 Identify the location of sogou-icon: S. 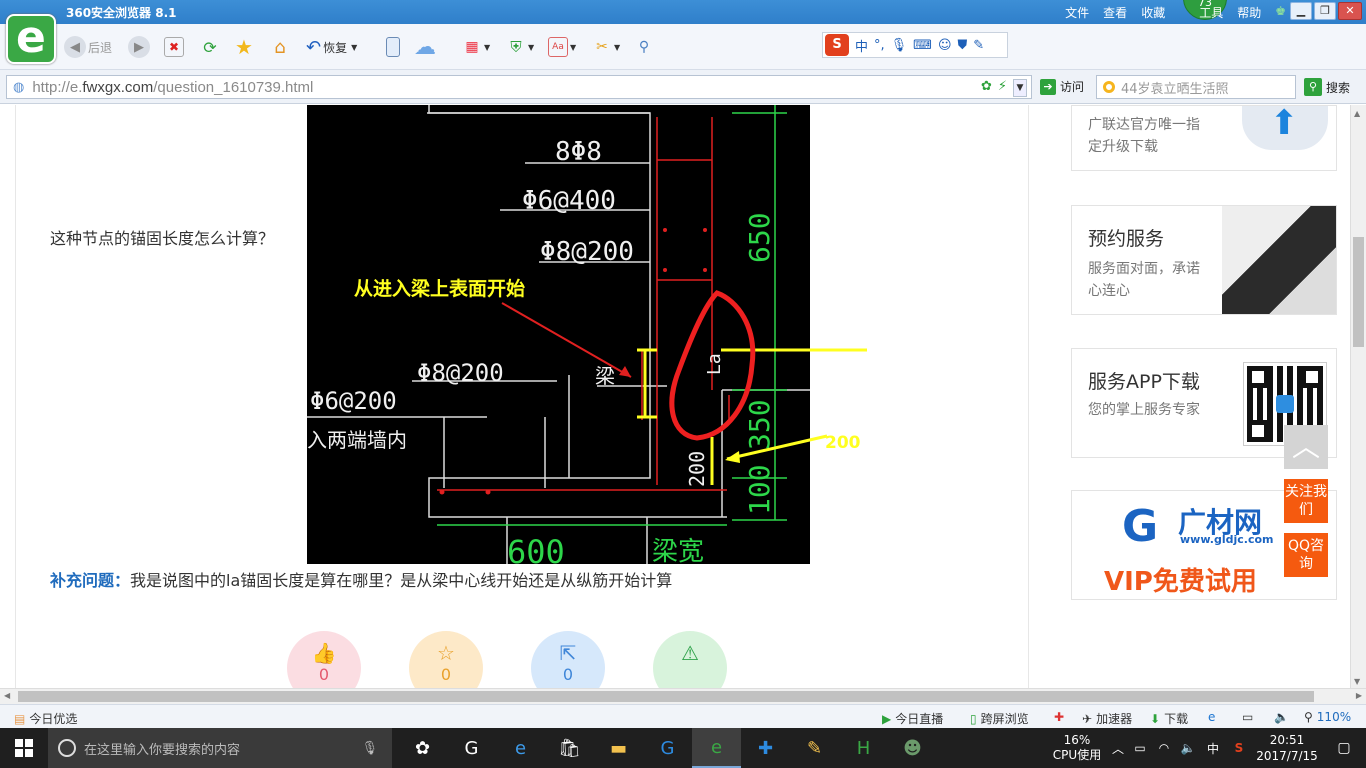
(837, 45).